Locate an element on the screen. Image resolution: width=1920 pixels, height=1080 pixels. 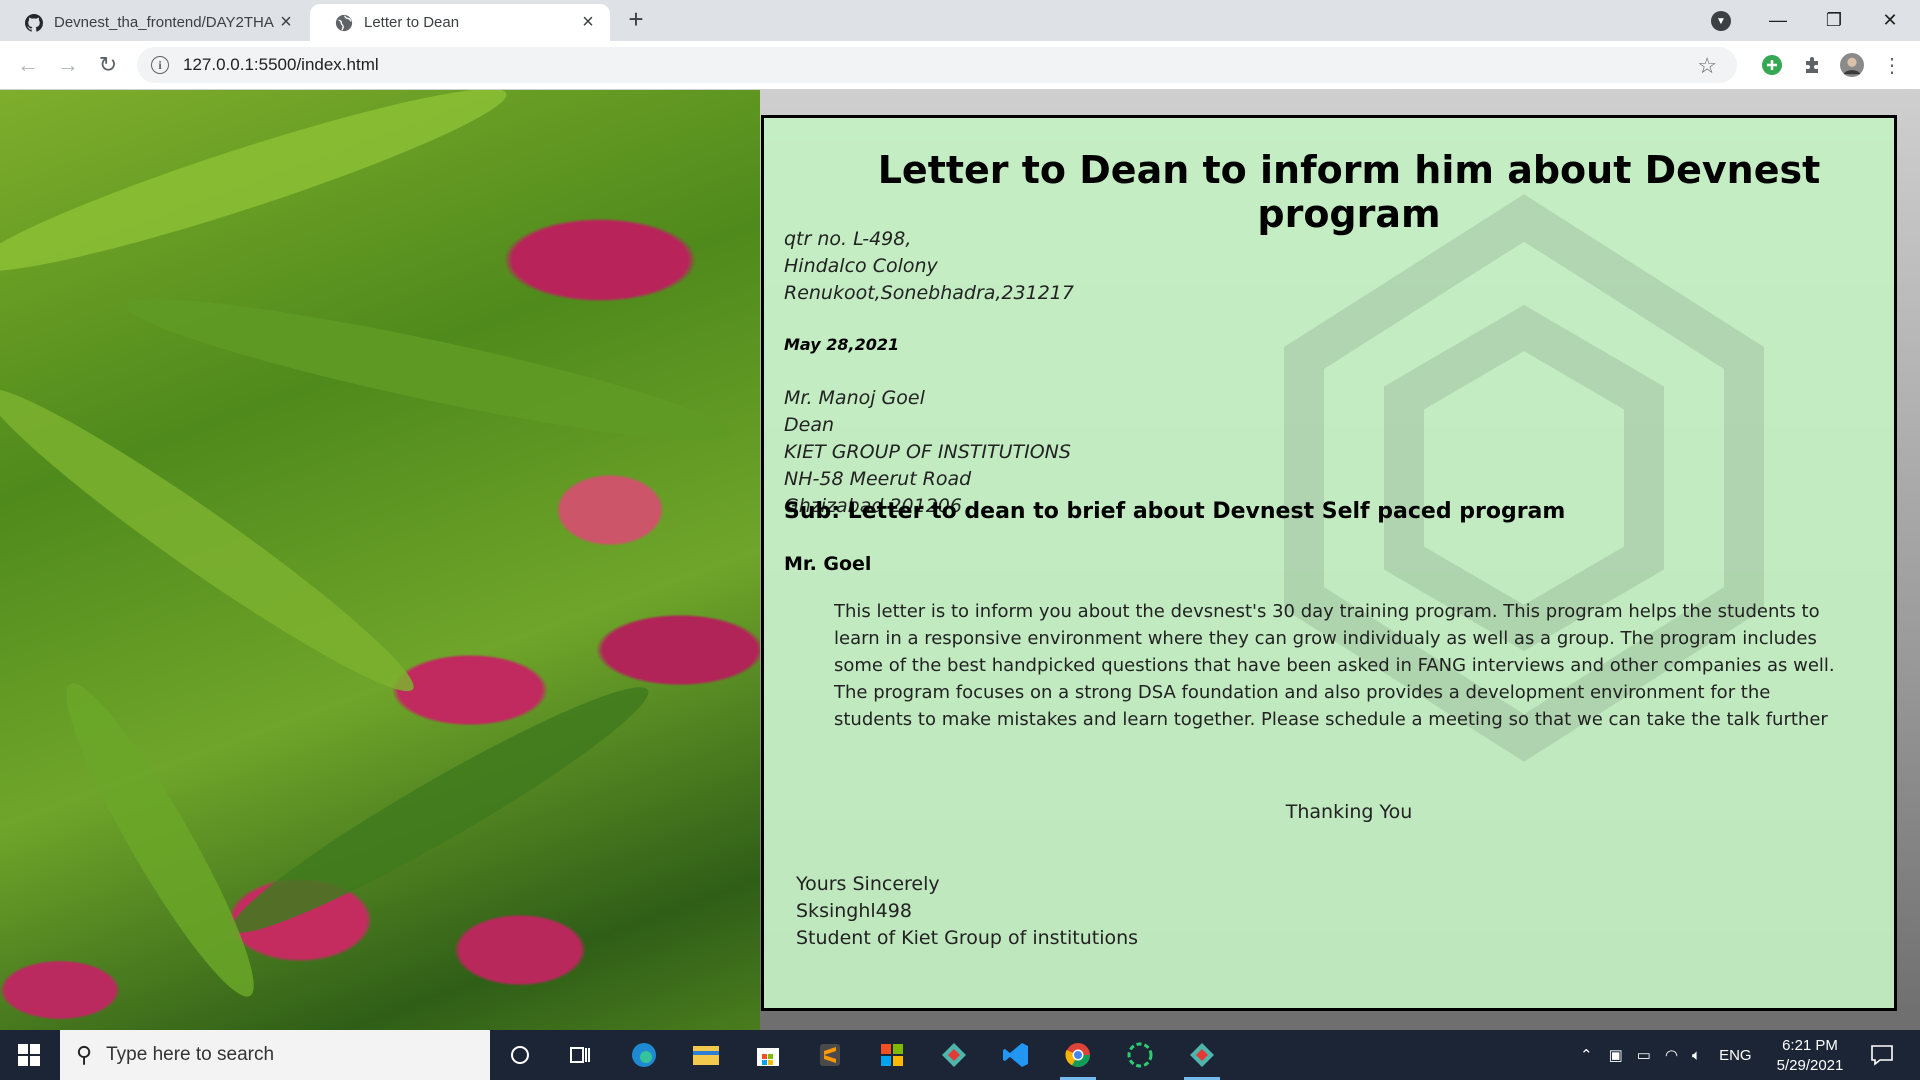
microsoft-store-icon is located at coordinates (768, 1055).